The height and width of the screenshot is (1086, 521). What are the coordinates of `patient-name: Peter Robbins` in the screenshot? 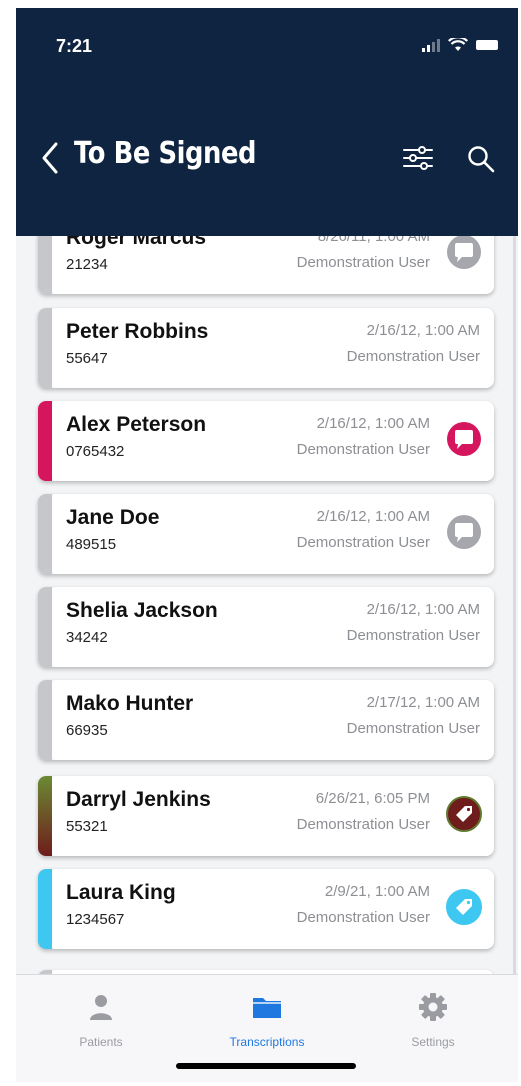 It's located at (137, 331).